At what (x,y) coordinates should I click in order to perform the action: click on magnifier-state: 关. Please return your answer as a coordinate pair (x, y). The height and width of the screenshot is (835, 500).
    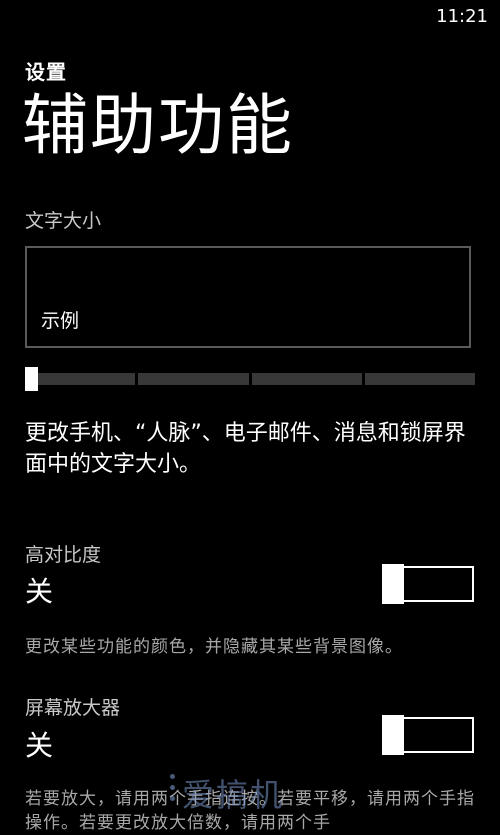
    Looking at the image, I should click on (39, 745).